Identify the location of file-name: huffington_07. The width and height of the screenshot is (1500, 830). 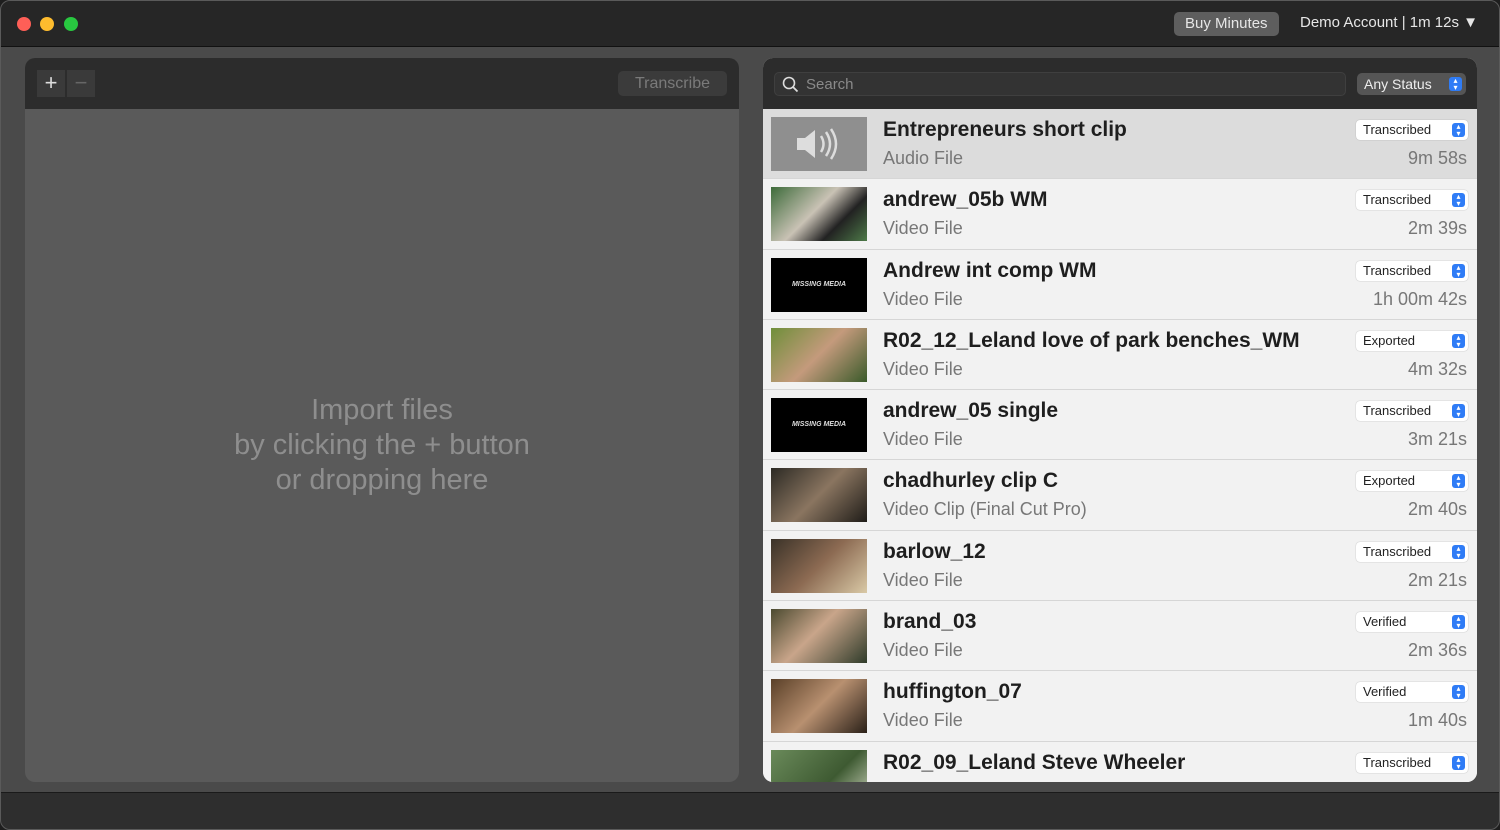
(952, 692).